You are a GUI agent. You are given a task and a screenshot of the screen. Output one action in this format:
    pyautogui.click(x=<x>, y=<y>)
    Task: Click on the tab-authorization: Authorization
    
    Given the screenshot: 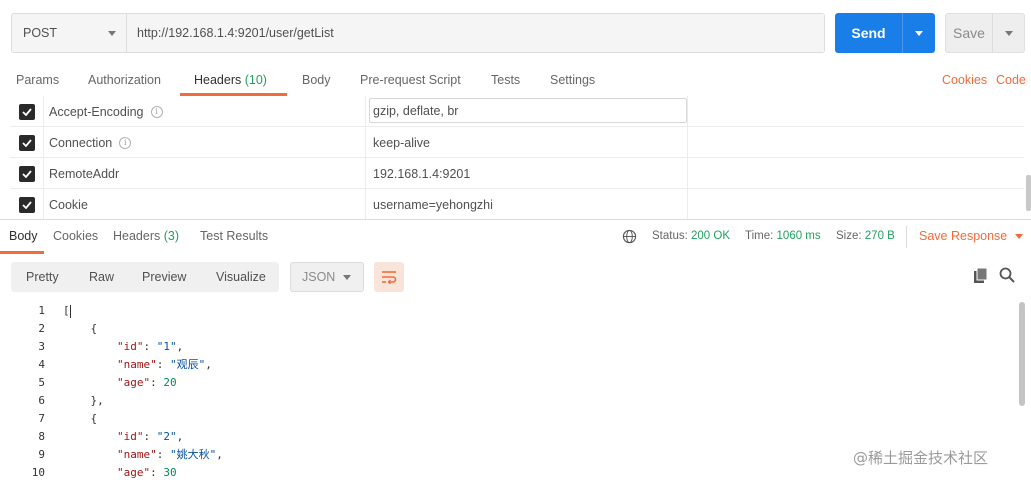 What is the action you would take?
    pyautogui.click(x=124, y=80)
    